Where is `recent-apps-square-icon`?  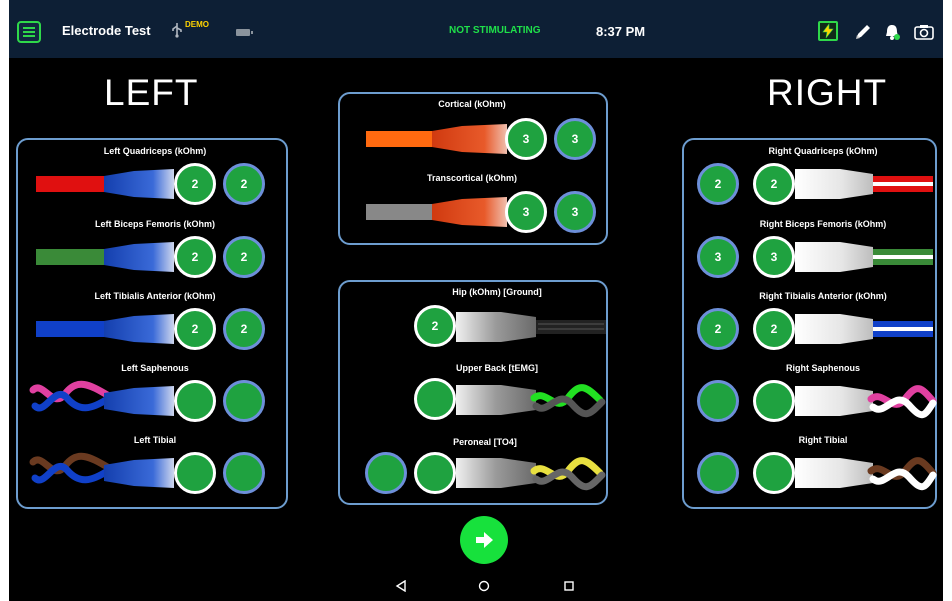 recent-apps-square-icon is located at coordinates (569, 586).